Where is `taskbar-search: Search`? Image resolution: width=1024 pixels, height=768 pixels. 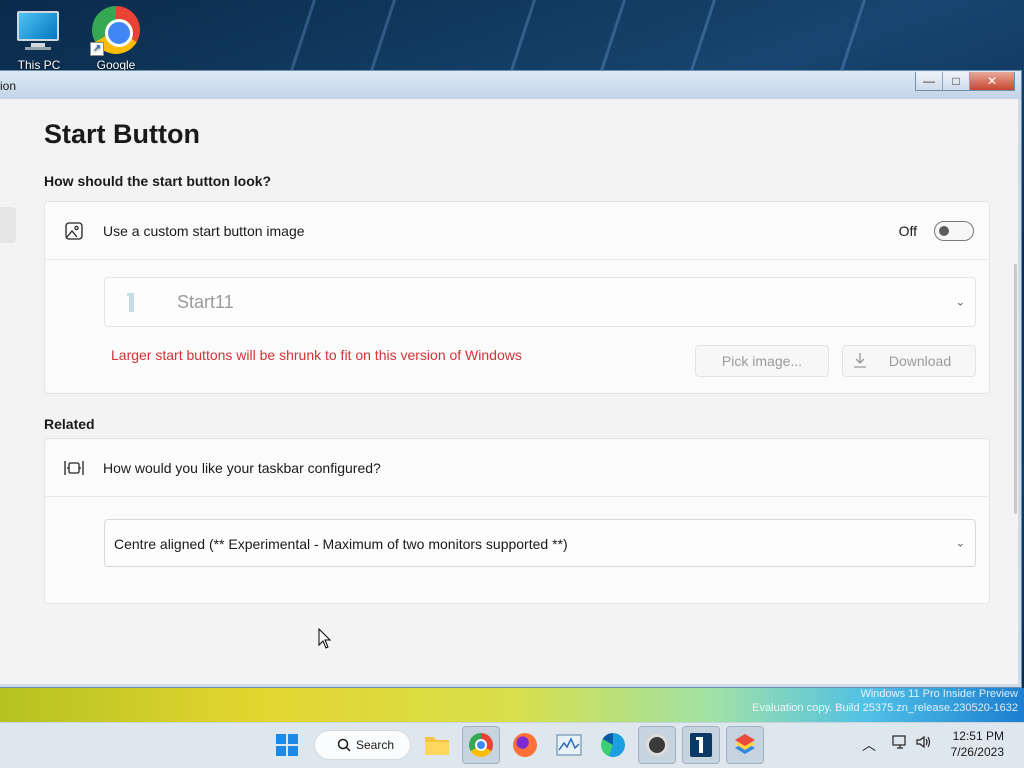
taskbar-search: Search is located at coordinates (362, 745).